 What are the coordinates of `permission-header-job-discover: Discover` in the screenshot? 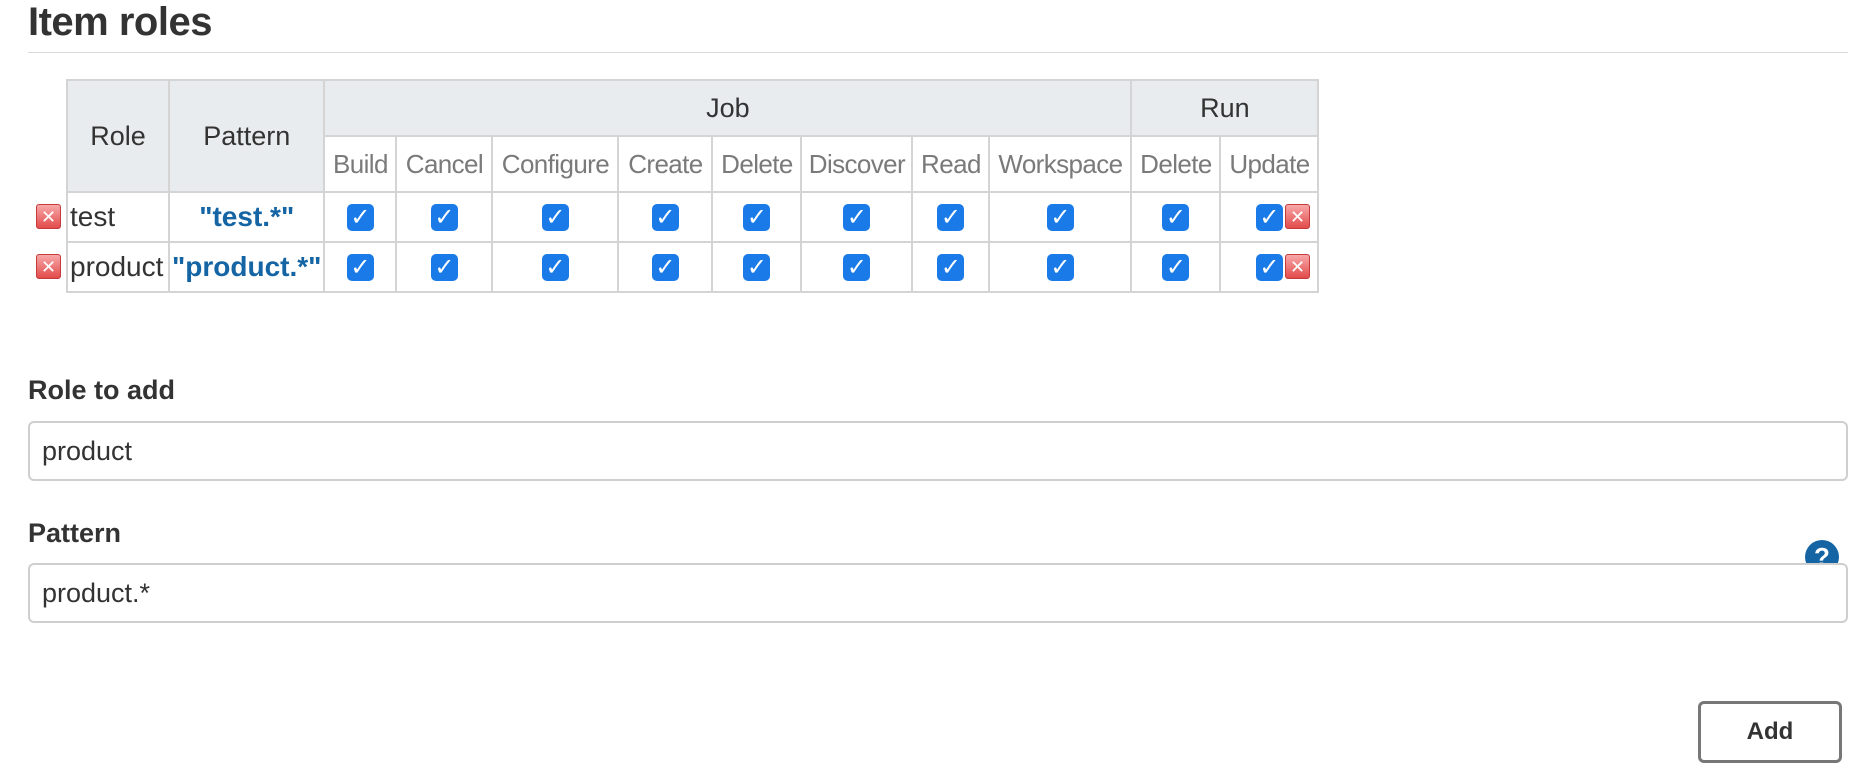 It's located at (857, 164).